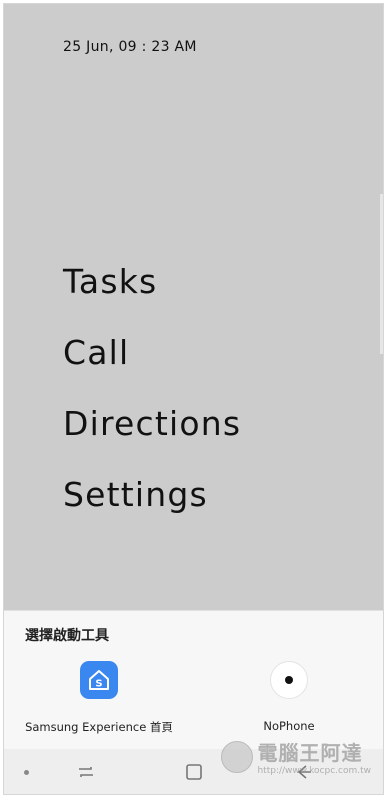 The image size is (389, 800). I want to click on app-option-nophone: NoPhone, so click(288, 701).